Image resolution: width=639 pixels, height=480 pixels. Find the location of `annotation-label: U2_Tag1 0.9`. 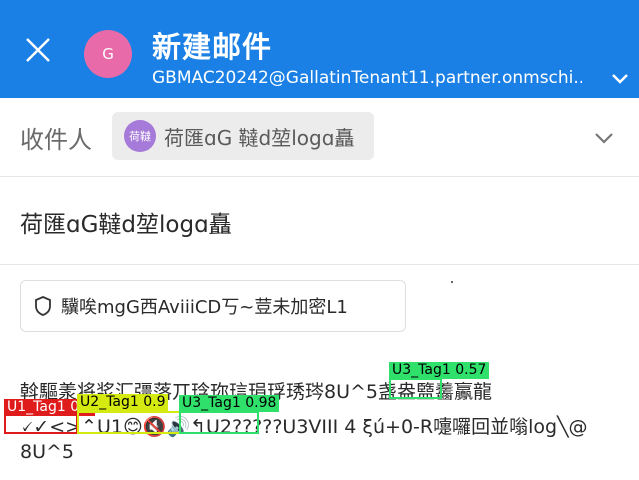

annotation-label: U2_Tag1 0.9 is located at coordinates (123, 402).